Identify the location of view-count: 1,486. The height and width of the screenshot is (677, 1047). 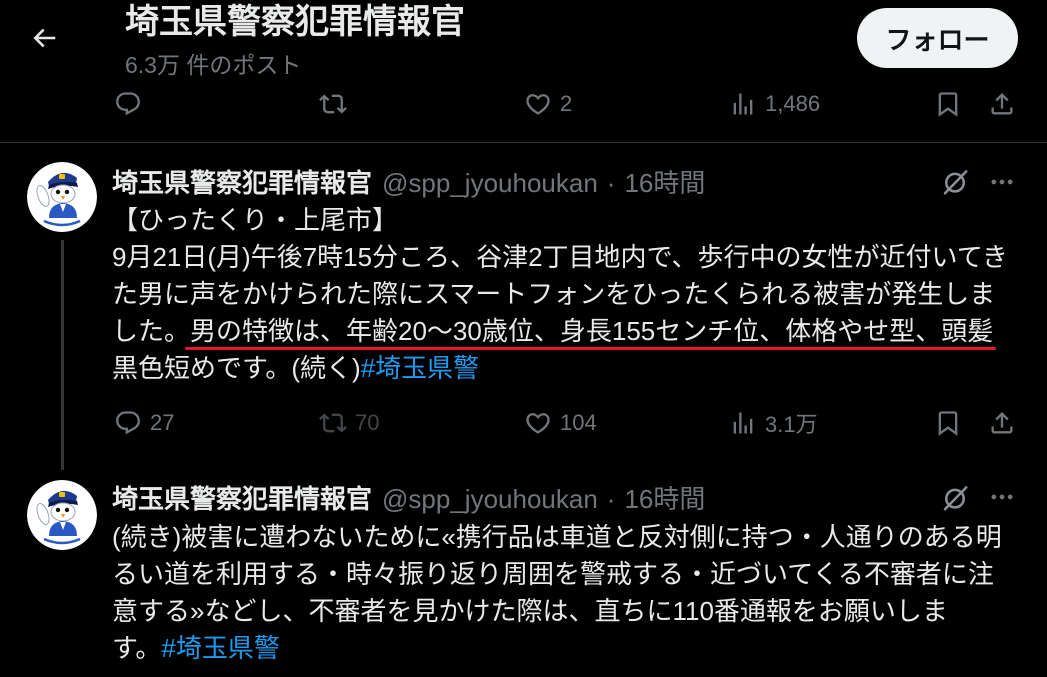
(793, 103).